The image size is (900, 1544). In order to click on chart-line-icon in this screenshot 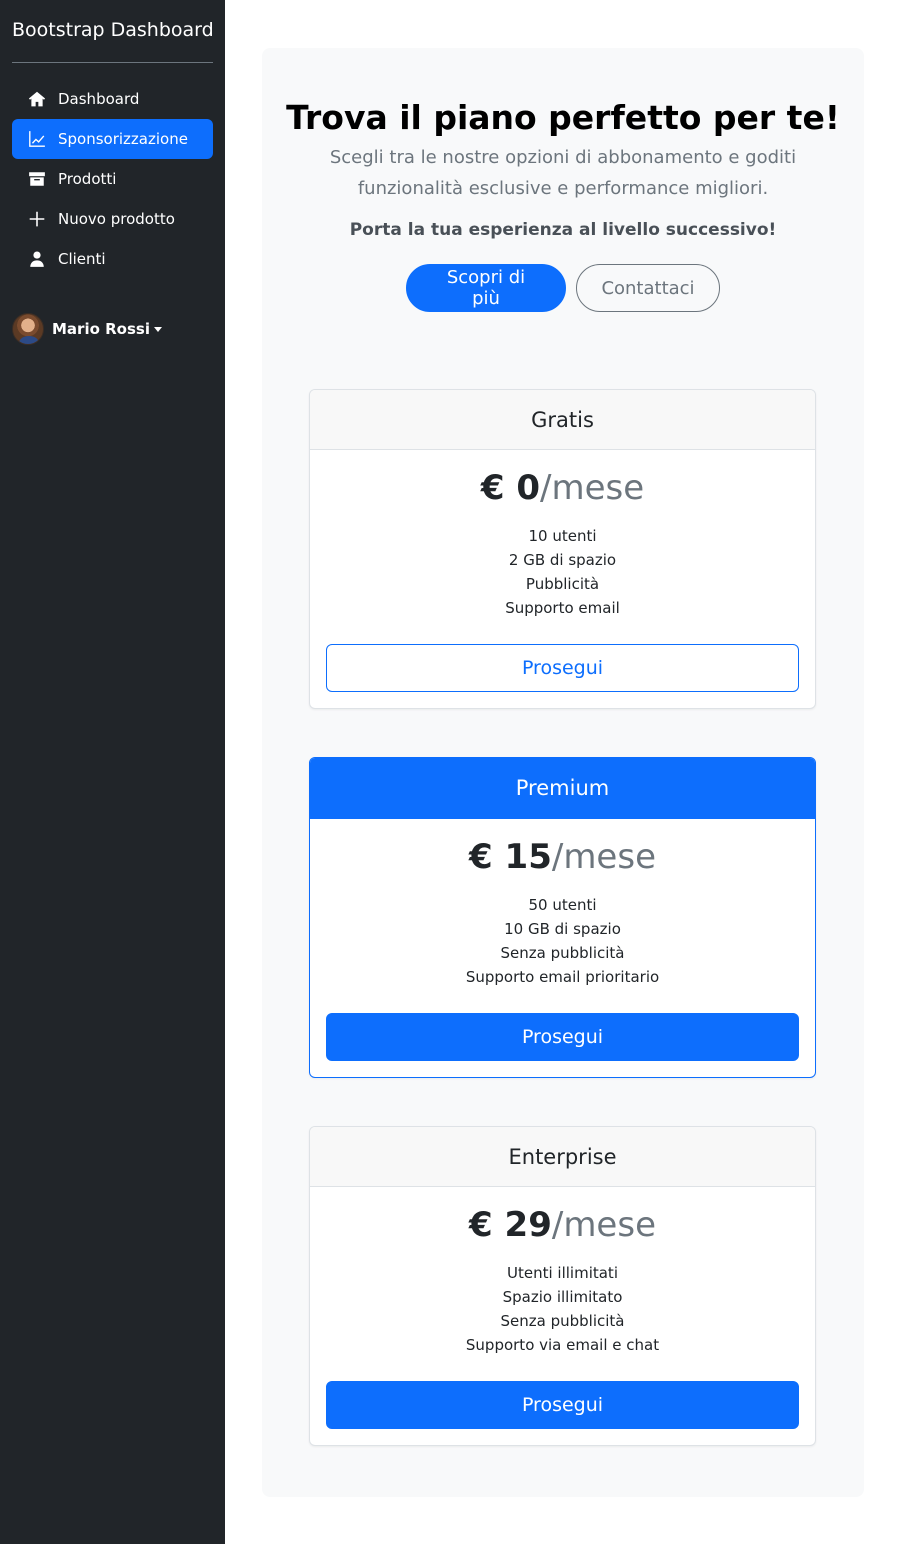, I will do `click(37, 139)`.